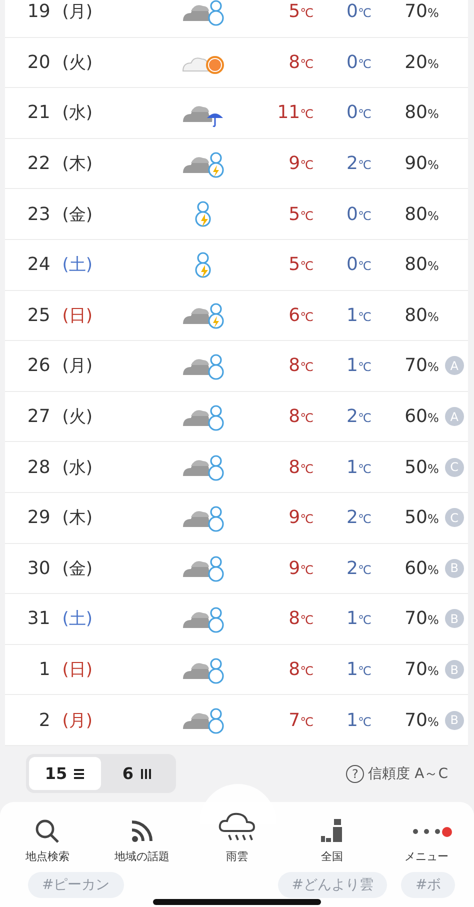  Describe the element at coordinates (38, 11) in the screenshot. I see `date: 19` at that location.